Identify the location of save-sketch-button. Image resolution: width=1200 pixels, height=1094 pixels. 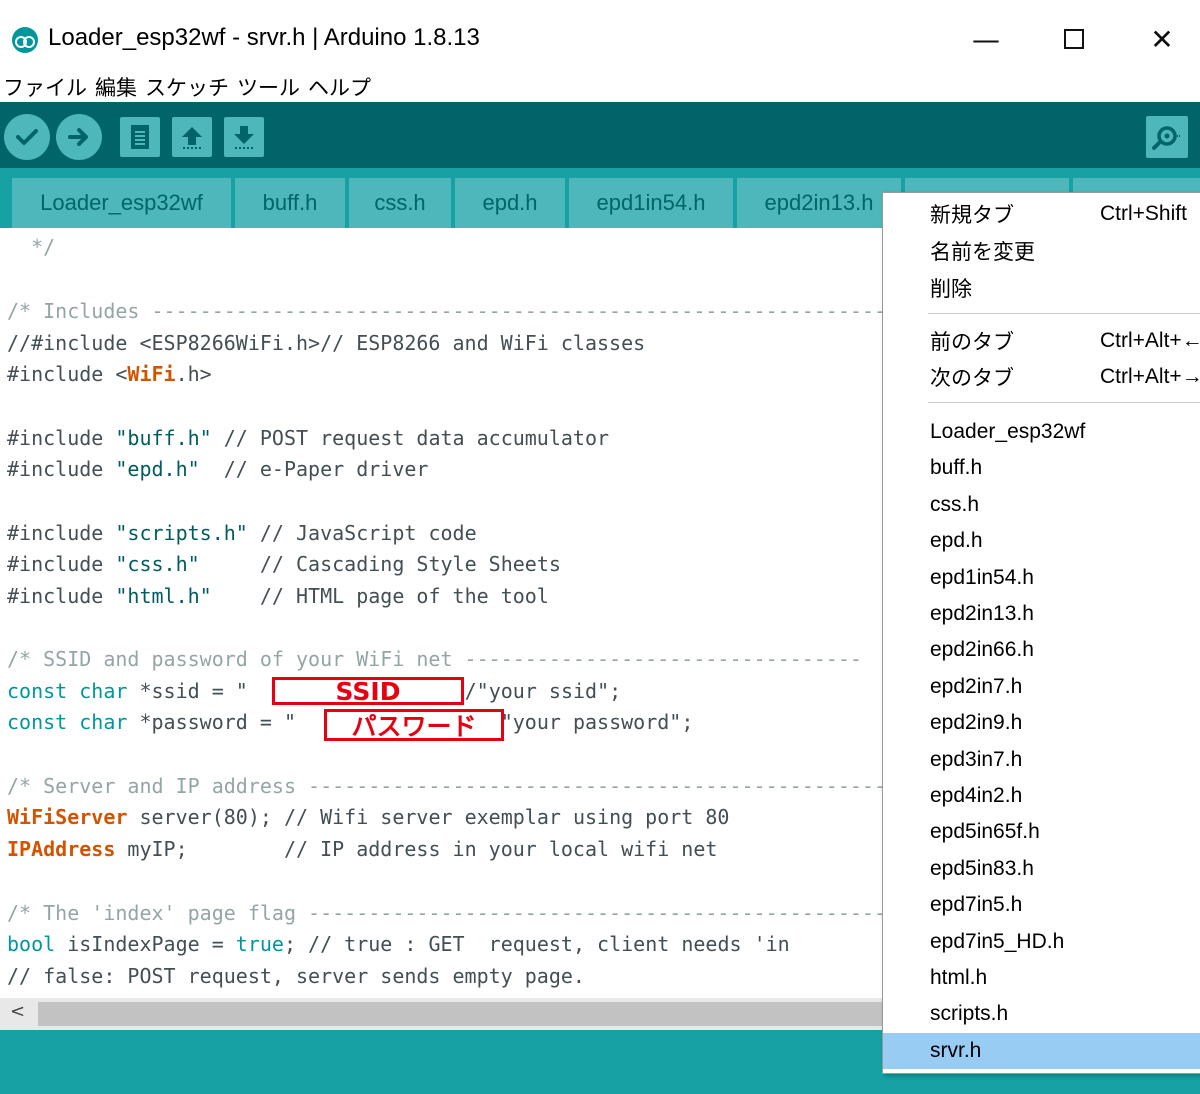
(244, 137).